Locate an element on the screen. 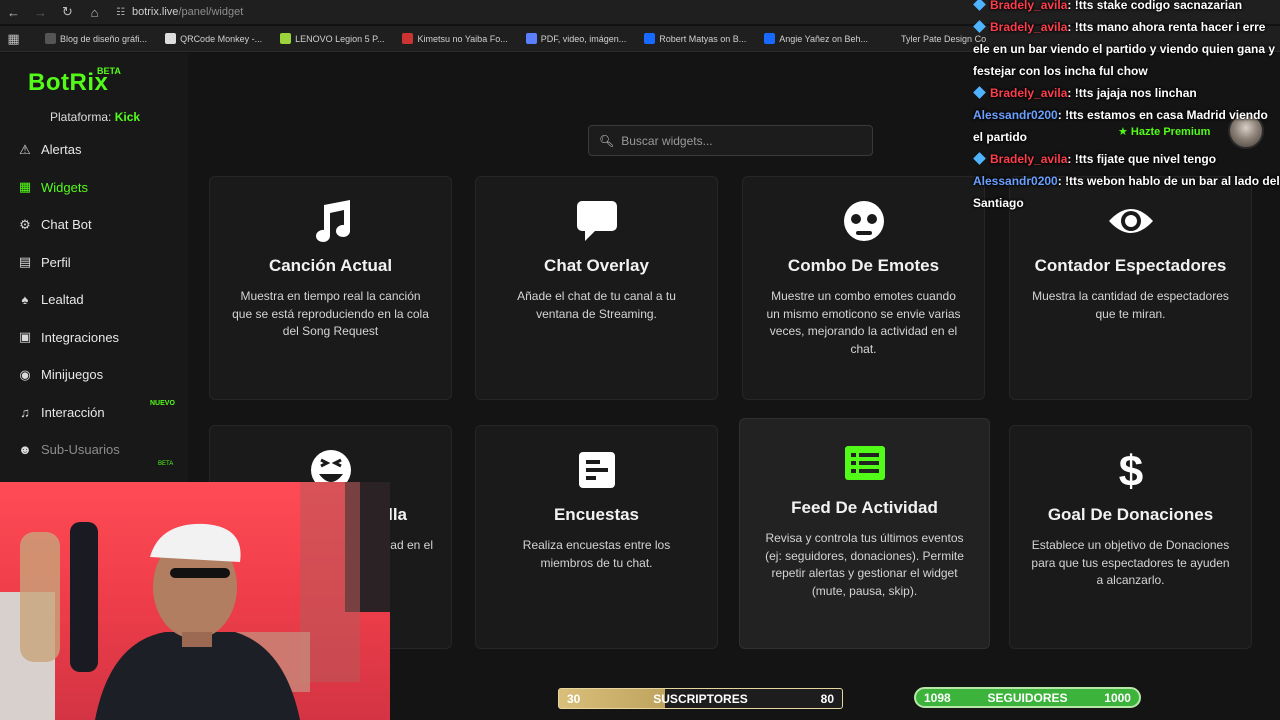 The height and width of the screenshot is (720, 1280). integrations-icon: ▣ is located at coordinates (25, 337).